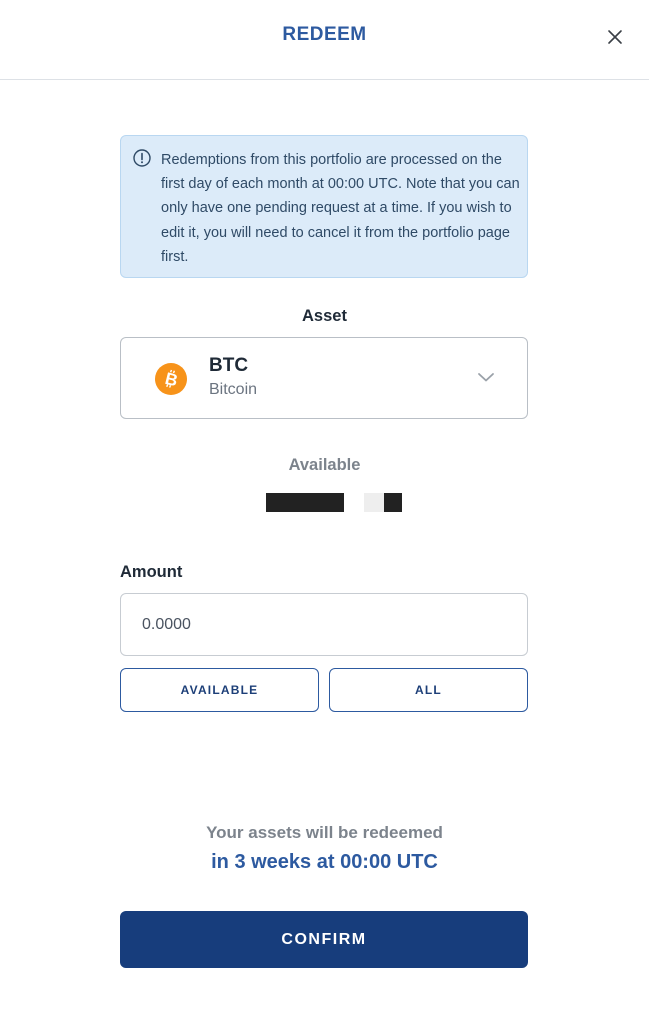  I want to click on modal-header: REDEEM, so click(324, 40).